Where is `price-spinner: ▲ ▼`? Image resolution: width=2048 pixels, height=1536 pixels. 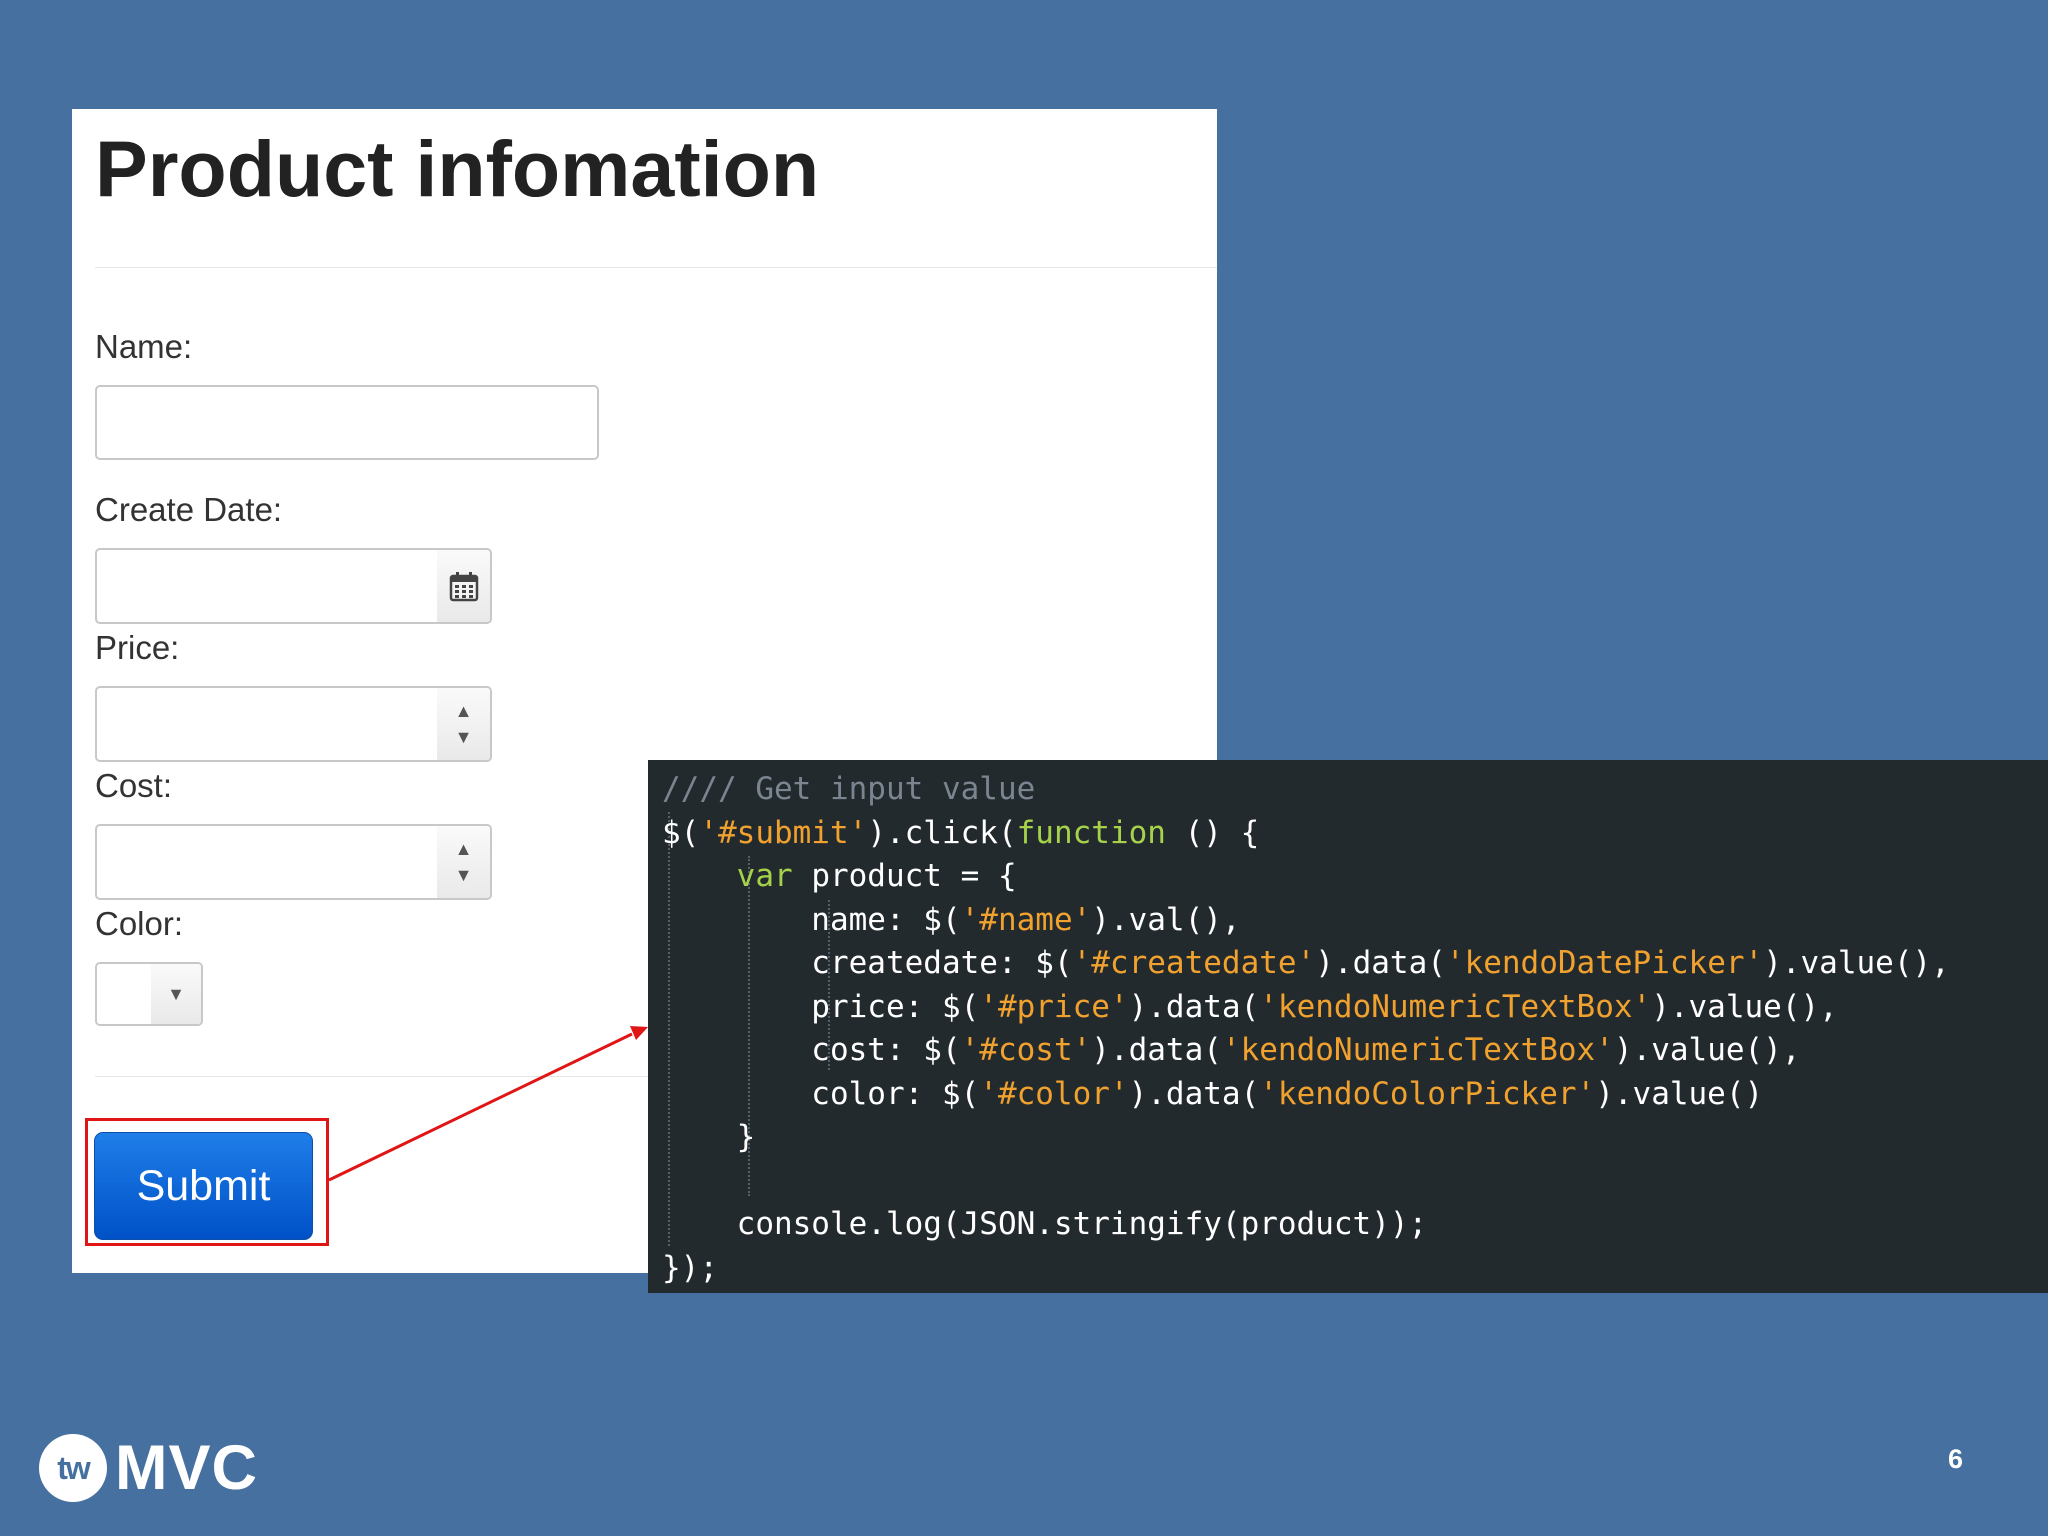
price-spinner: ▲ ▼ is located at coordinates (463, 724).